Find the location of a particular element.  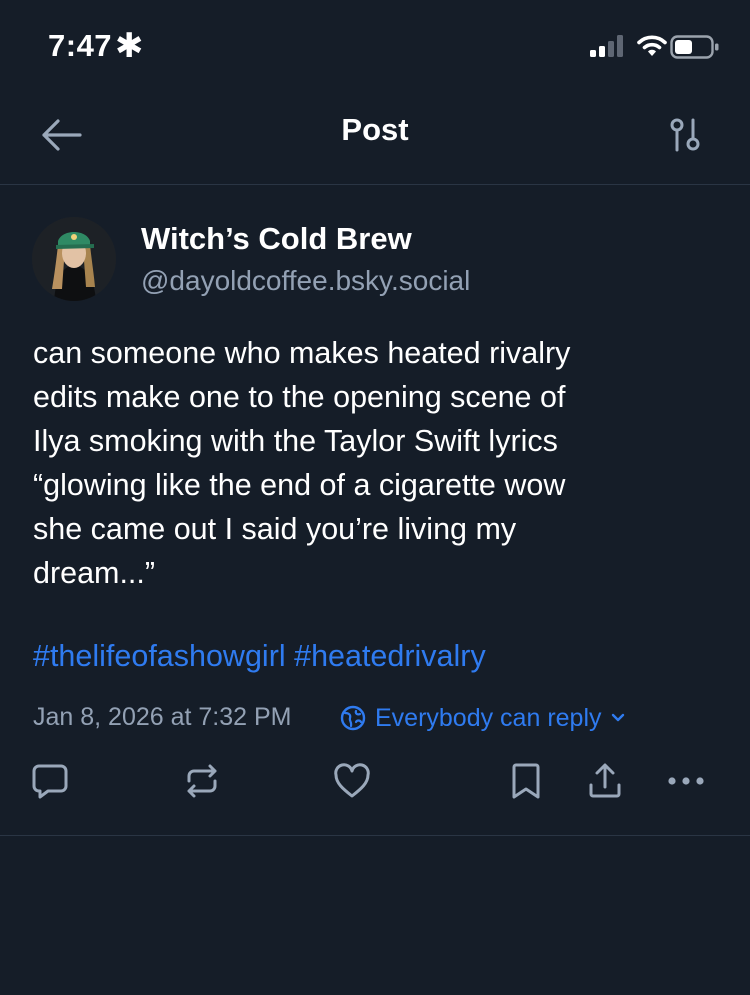

page-title: Post is located at coordinates (375, 129).